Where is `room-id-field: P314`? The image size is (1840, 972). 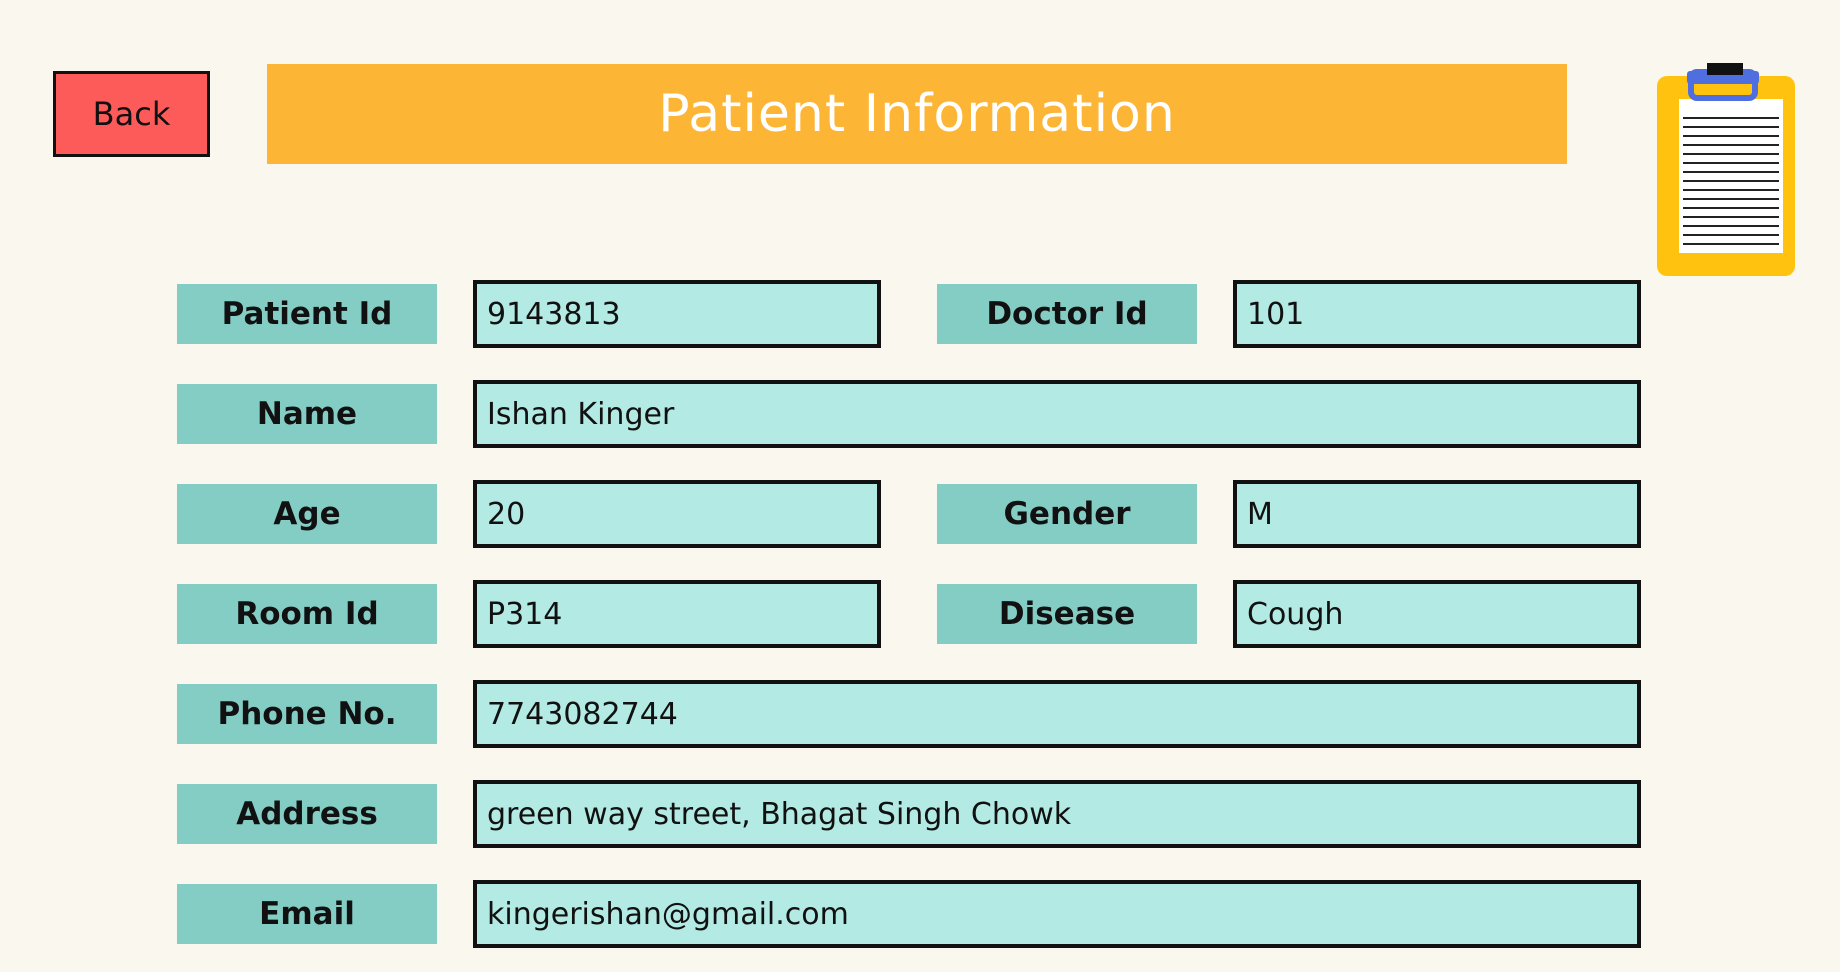
room-id-field: P314 is located at coordinates (677, 614).